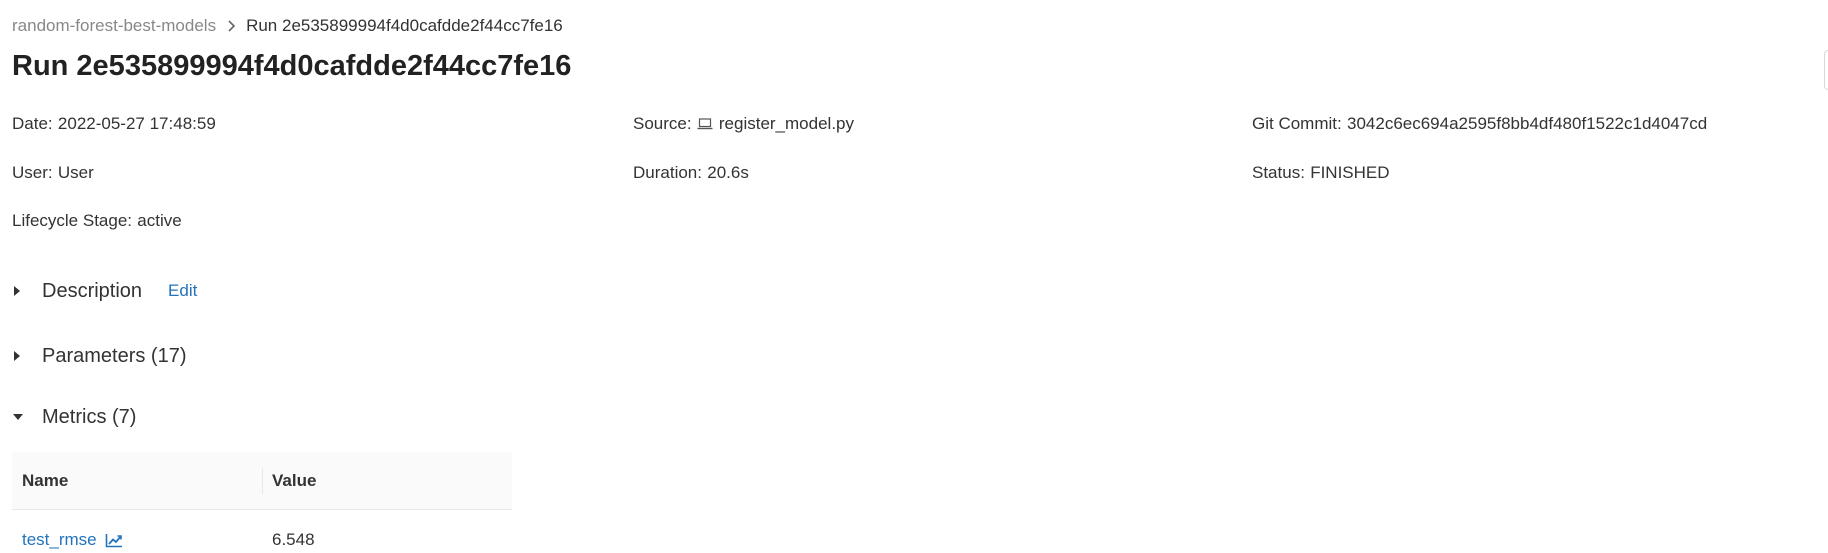 The height and width of the screenshot is (553, 1828). I want to click on metric-value-cell: 6.548, so click(293, 539).